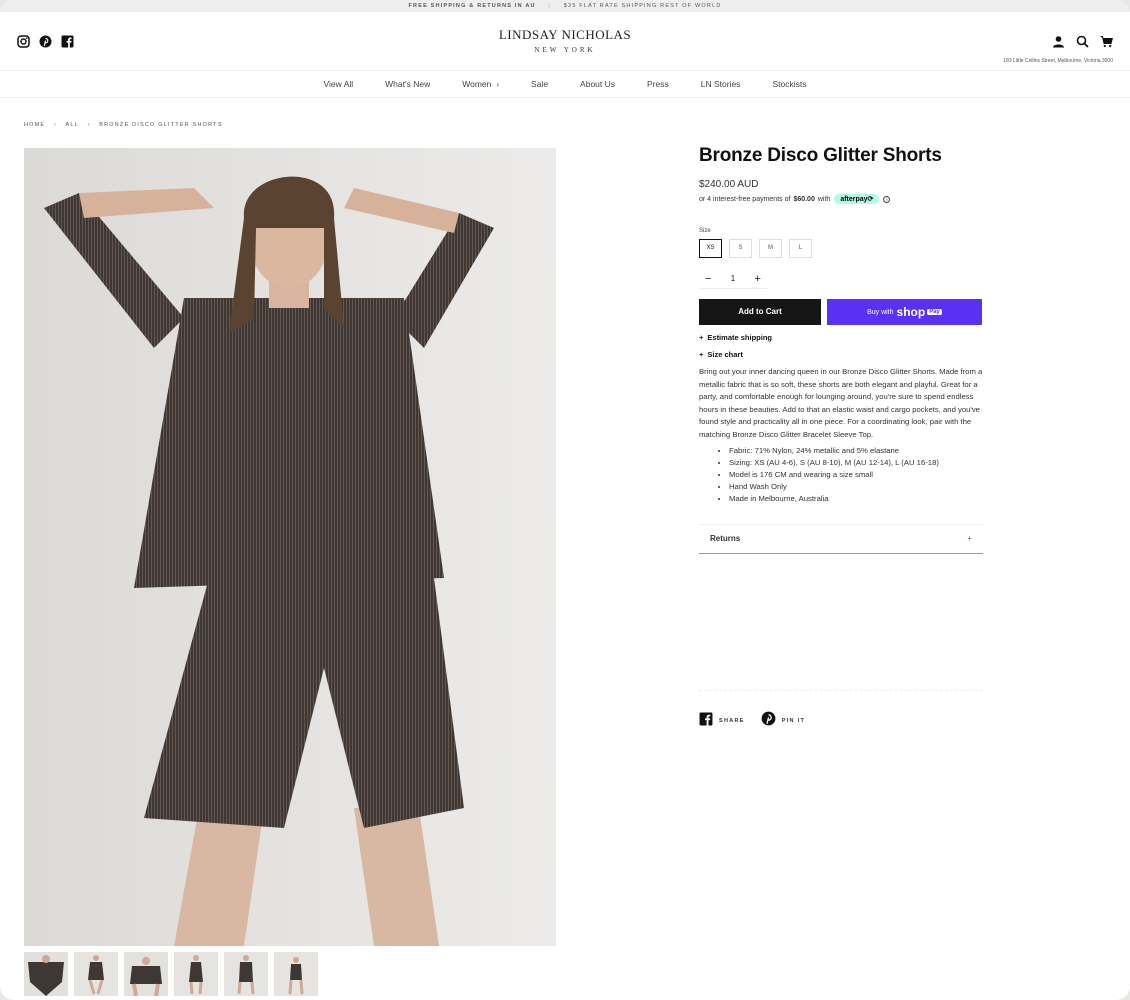 This screenshot has height=1000, width=1130. I want to click on nav-label: About Us, so click(598, 84).